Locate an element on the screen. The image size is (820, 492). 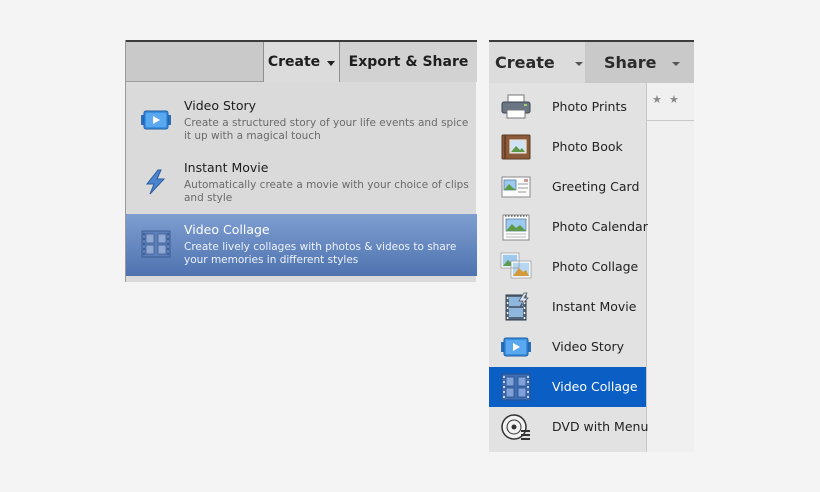
menu-item-label: Video Collage is located at coordinates (595, 386).